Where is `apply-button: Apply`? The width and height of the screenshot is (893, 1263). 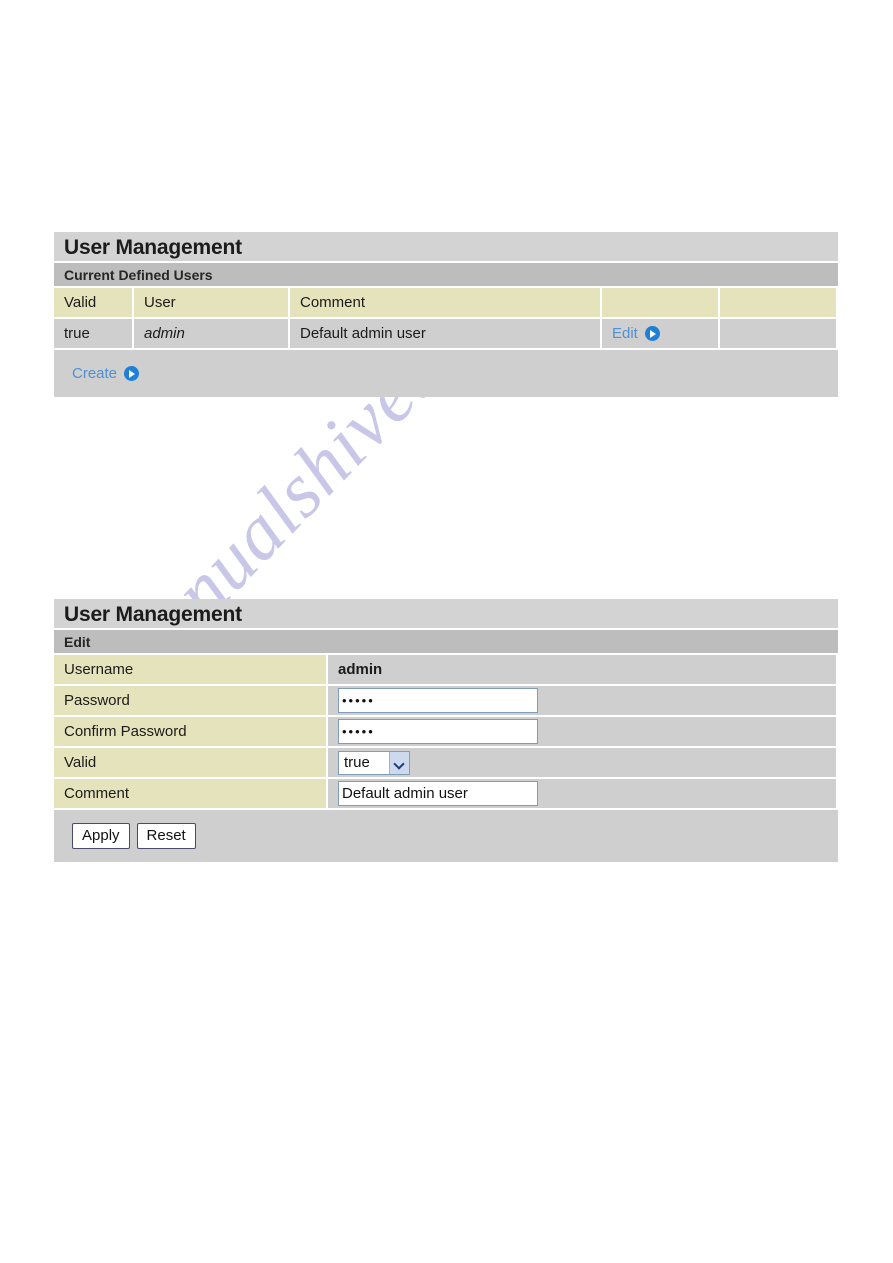 apply-button: Apply is located at coordinates (101, 836).